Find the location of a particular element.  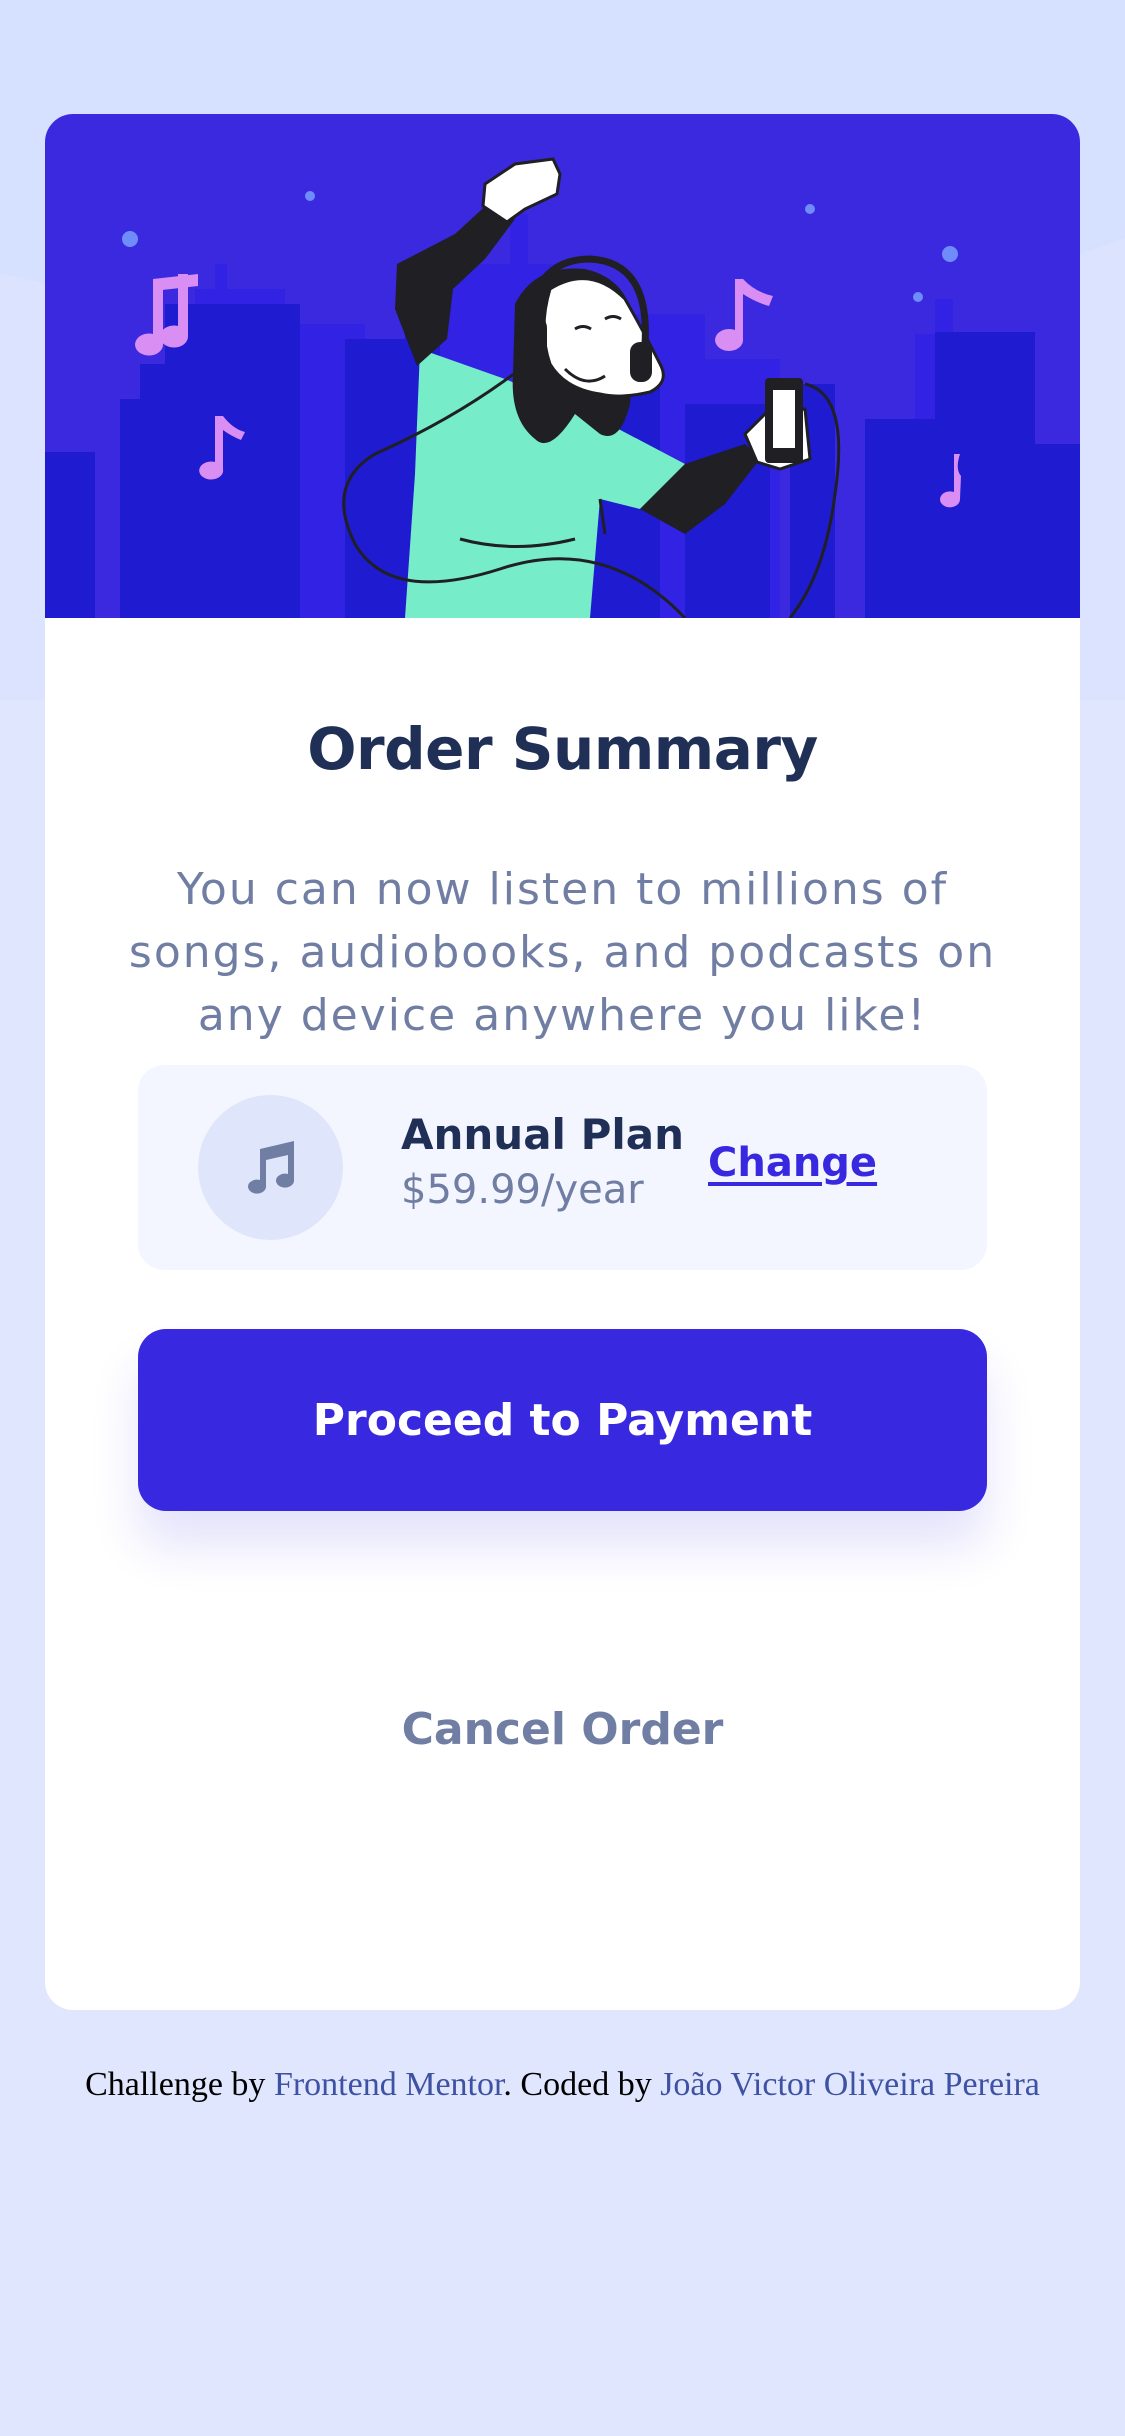

music-note-icon is located at coordinates (270, 1167).